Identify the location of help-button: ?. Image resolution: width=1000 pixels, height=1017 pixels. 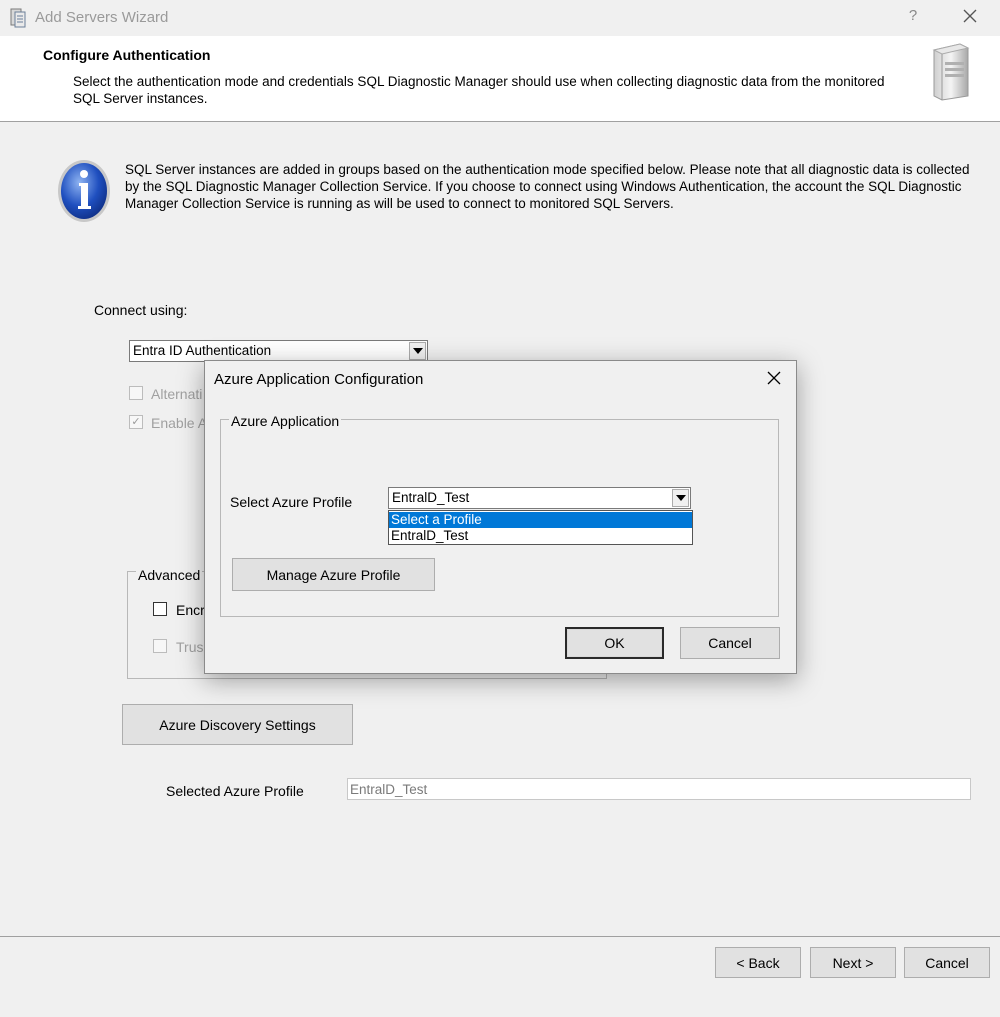
(913, 15).